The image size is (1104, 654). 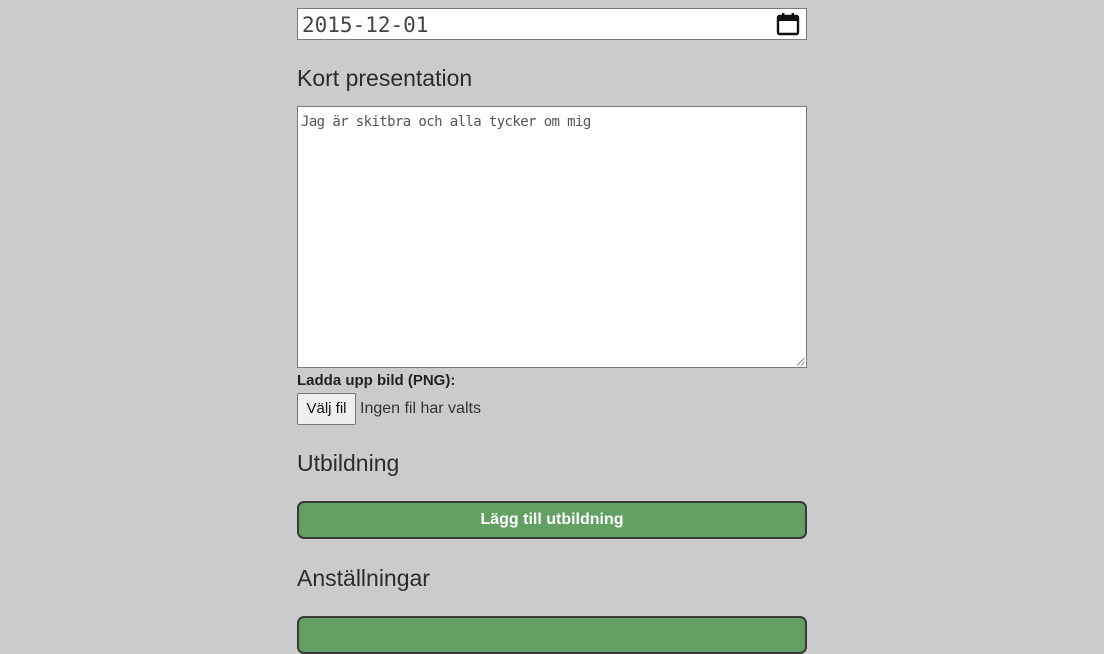 What do you see at coordinates (376, 380) in the screenshot?
I see `upload-label: Ladda upp bild (PNG):` at bounding box center [376, 380].